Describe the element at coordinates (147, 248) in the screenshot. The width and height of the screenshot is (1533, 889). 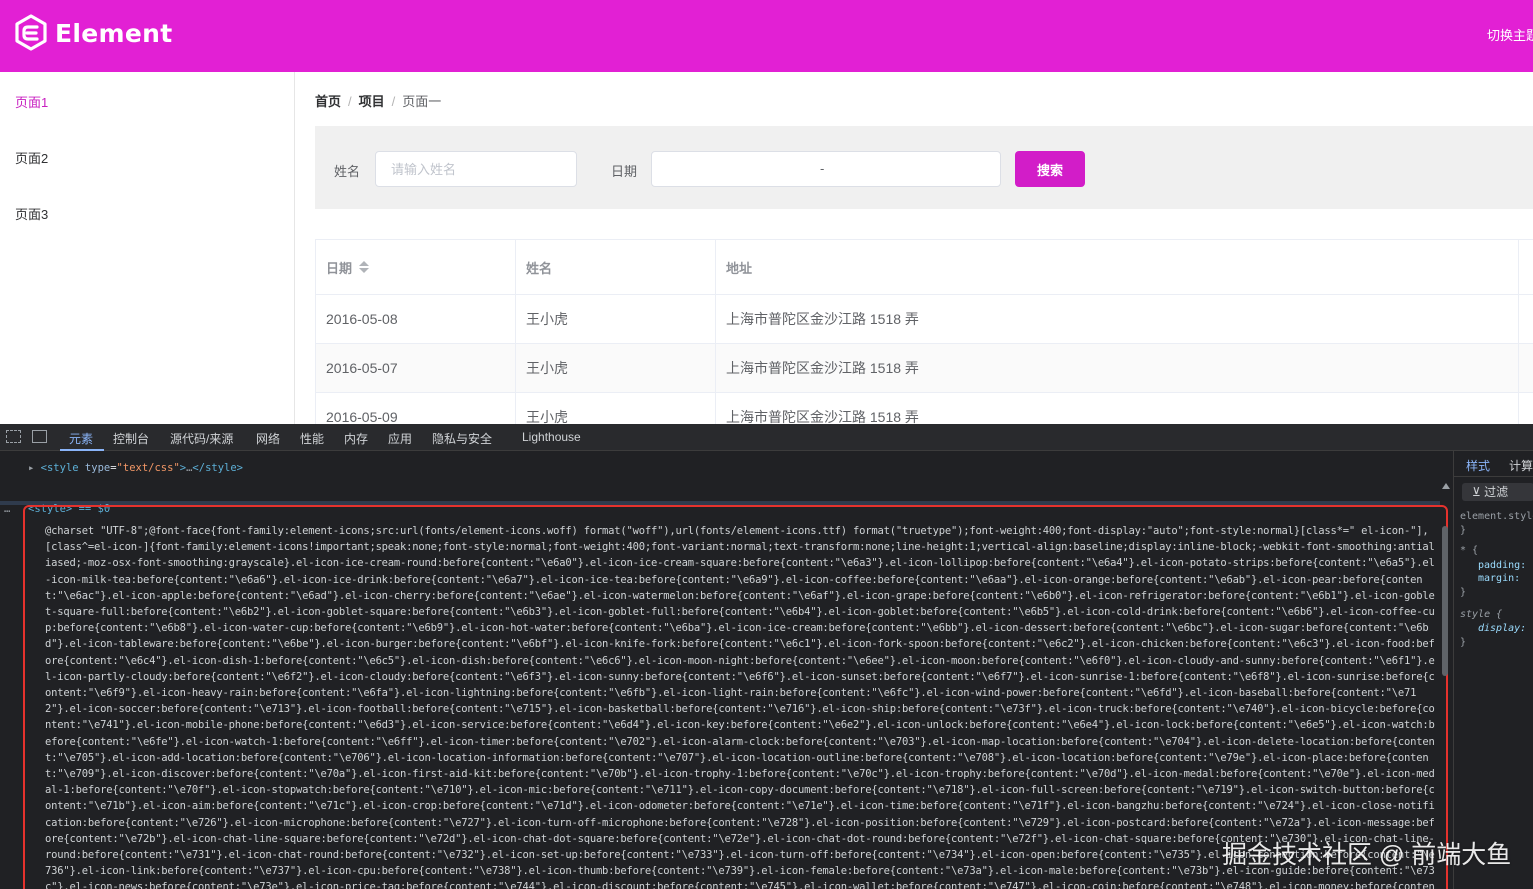
I see `sidebar: 页面1 页面2 页面3` at that location.